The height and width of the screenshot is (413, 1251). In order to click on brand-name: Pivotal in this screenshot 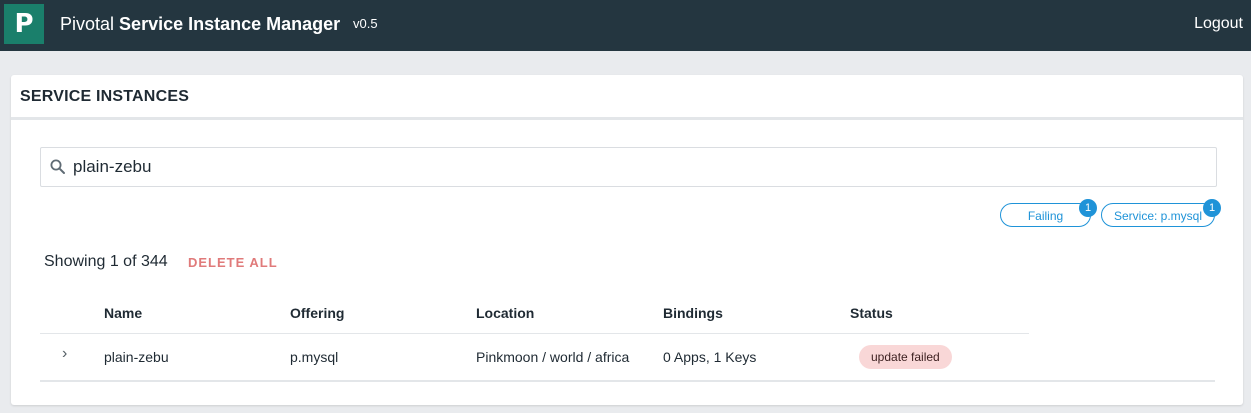, I will do `click(87, 24)`.